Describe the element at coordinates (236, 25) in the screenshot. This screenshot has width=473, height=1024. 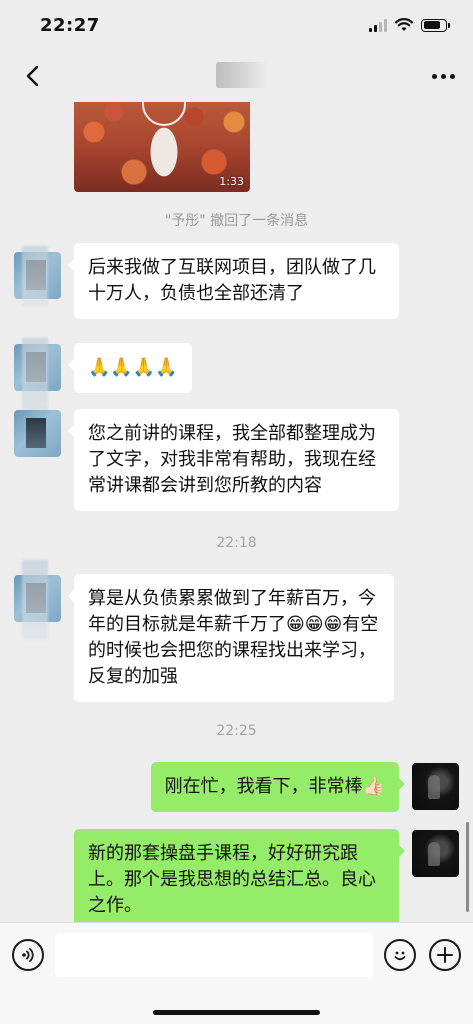
I see `status-bar: 22:27` at that location.